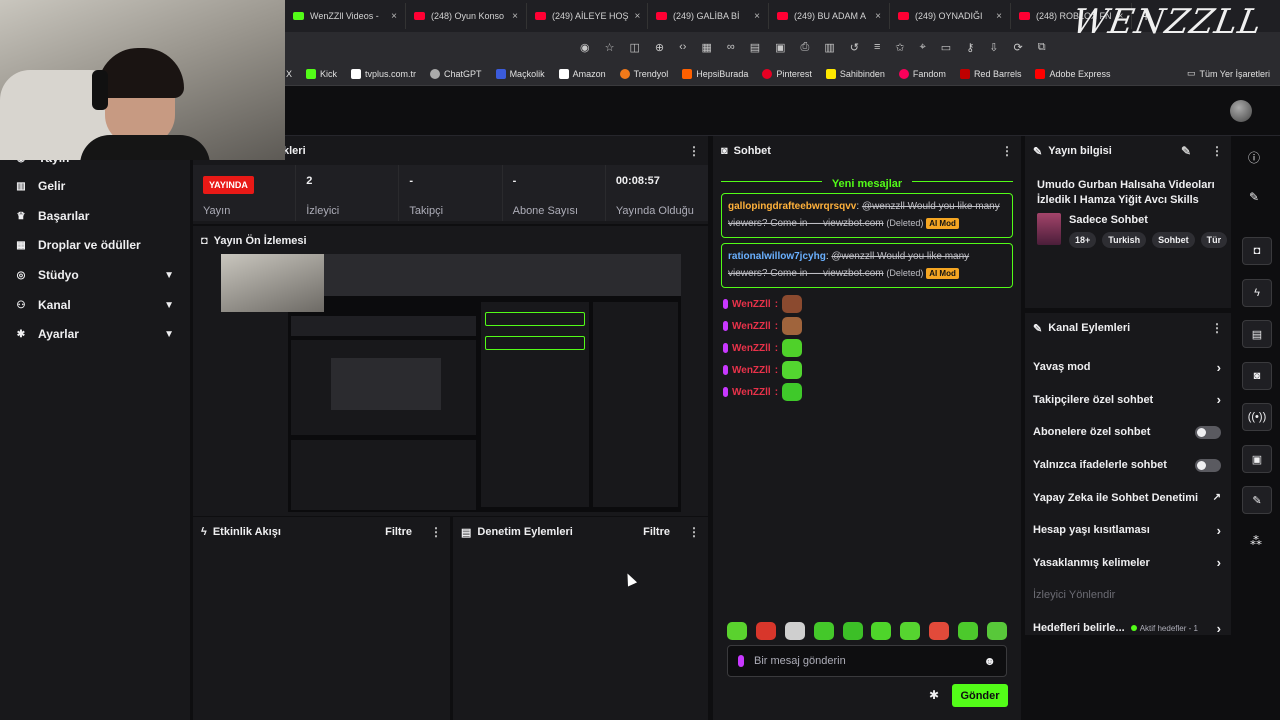  What do you see at coordinates (1228, 73) in the screenshot?
I see `all-bookmarks: ▭ Tüm Yer İşaretleri` at bounding box center [1228, 73].